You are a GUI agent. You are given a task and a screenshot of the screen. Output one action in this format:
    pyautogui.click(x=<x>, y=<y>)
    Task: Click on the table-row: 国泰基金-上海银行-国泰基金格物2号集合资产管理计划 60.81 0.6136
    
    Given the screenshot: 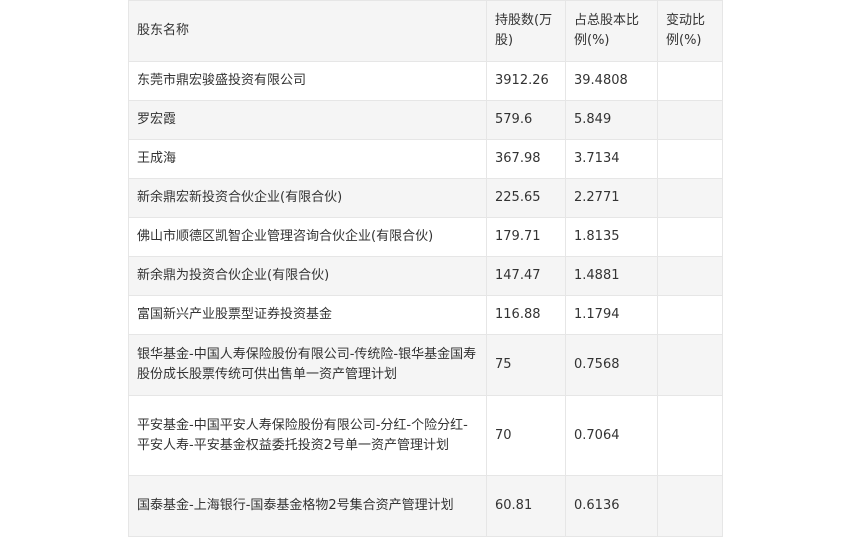 What is the action you would take?
    pyautogui.click(x=425, y=506)
    